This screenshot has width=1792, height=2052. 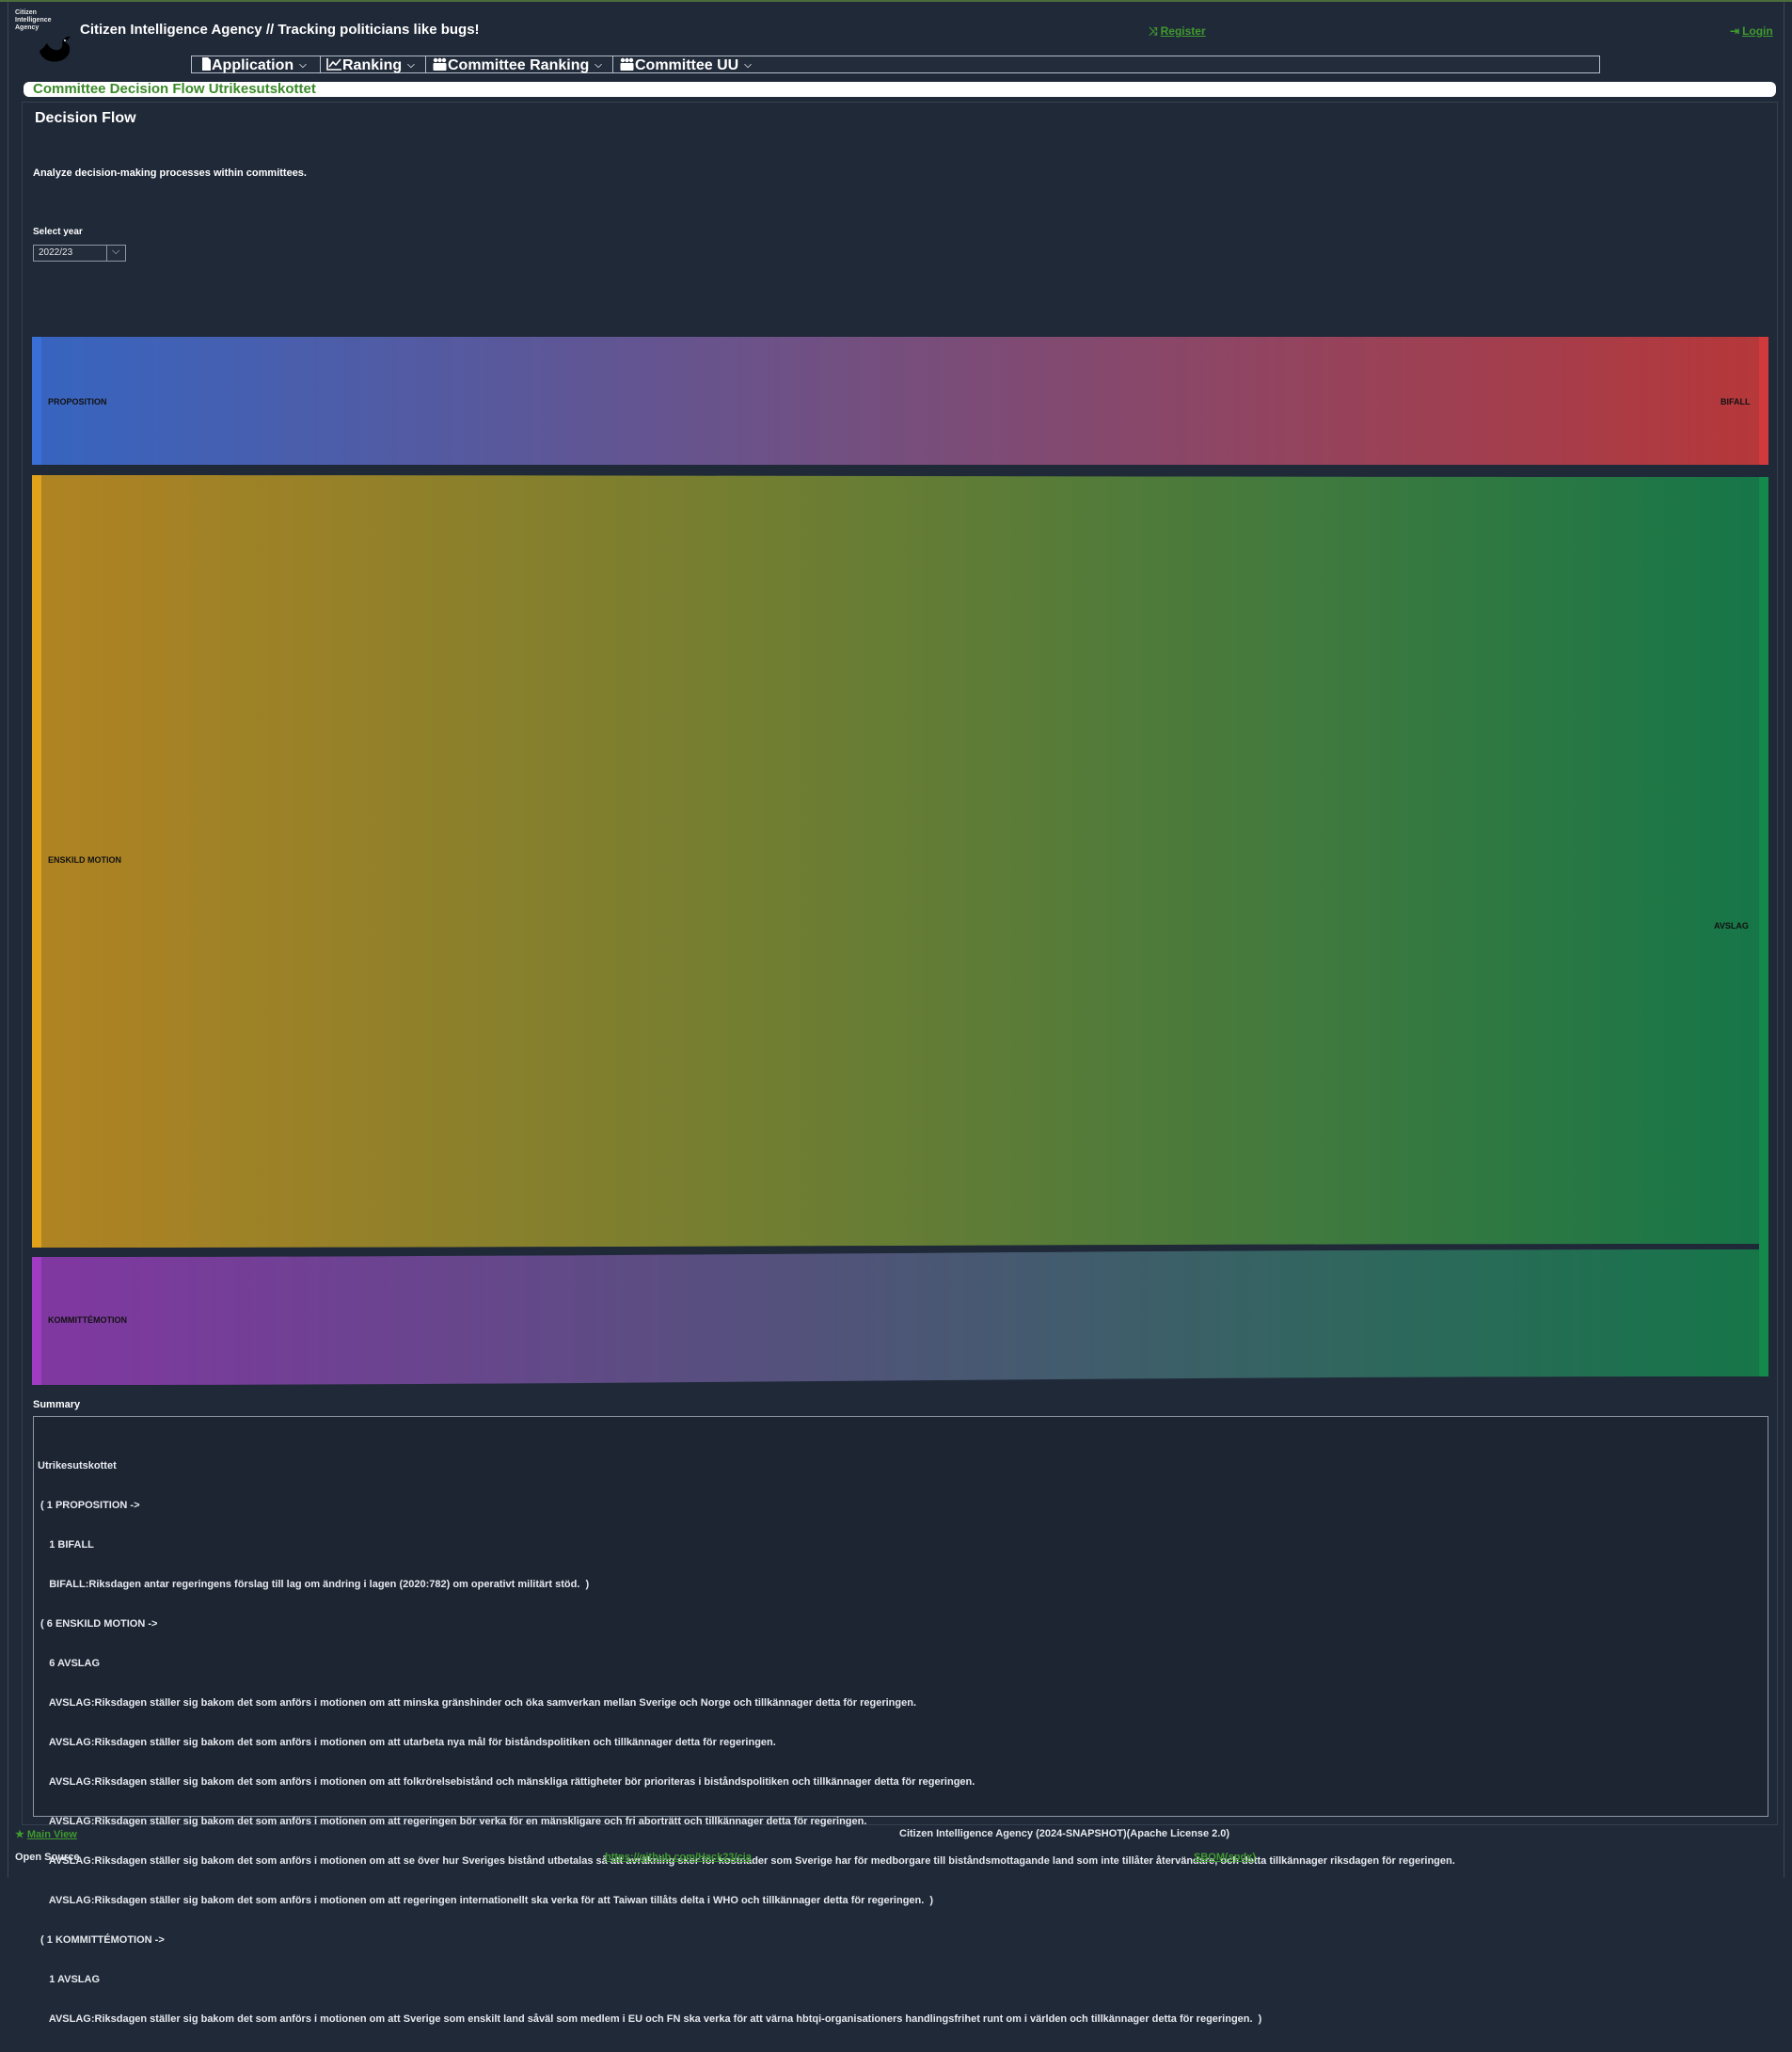 What do you see at coordinates (89, 1505) in the screenshot?
I see `summary-line: ( 1 PROPOSITION ->` at bounding box center [89, 1505].